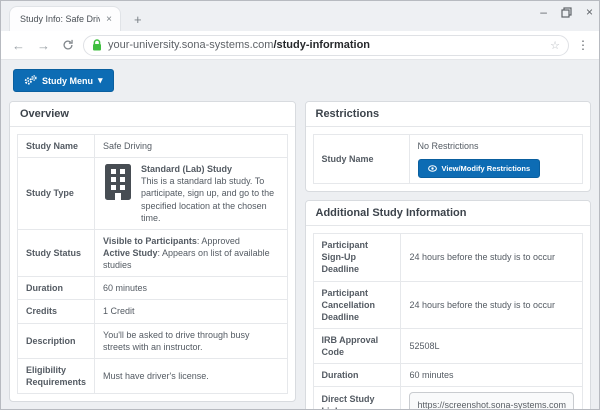 The height and width of the screenshot is (410, 600). Describe the element at coordinates (447, 214) in the screenshot. I see `additional-info-title: Additional Study Information` at that location.